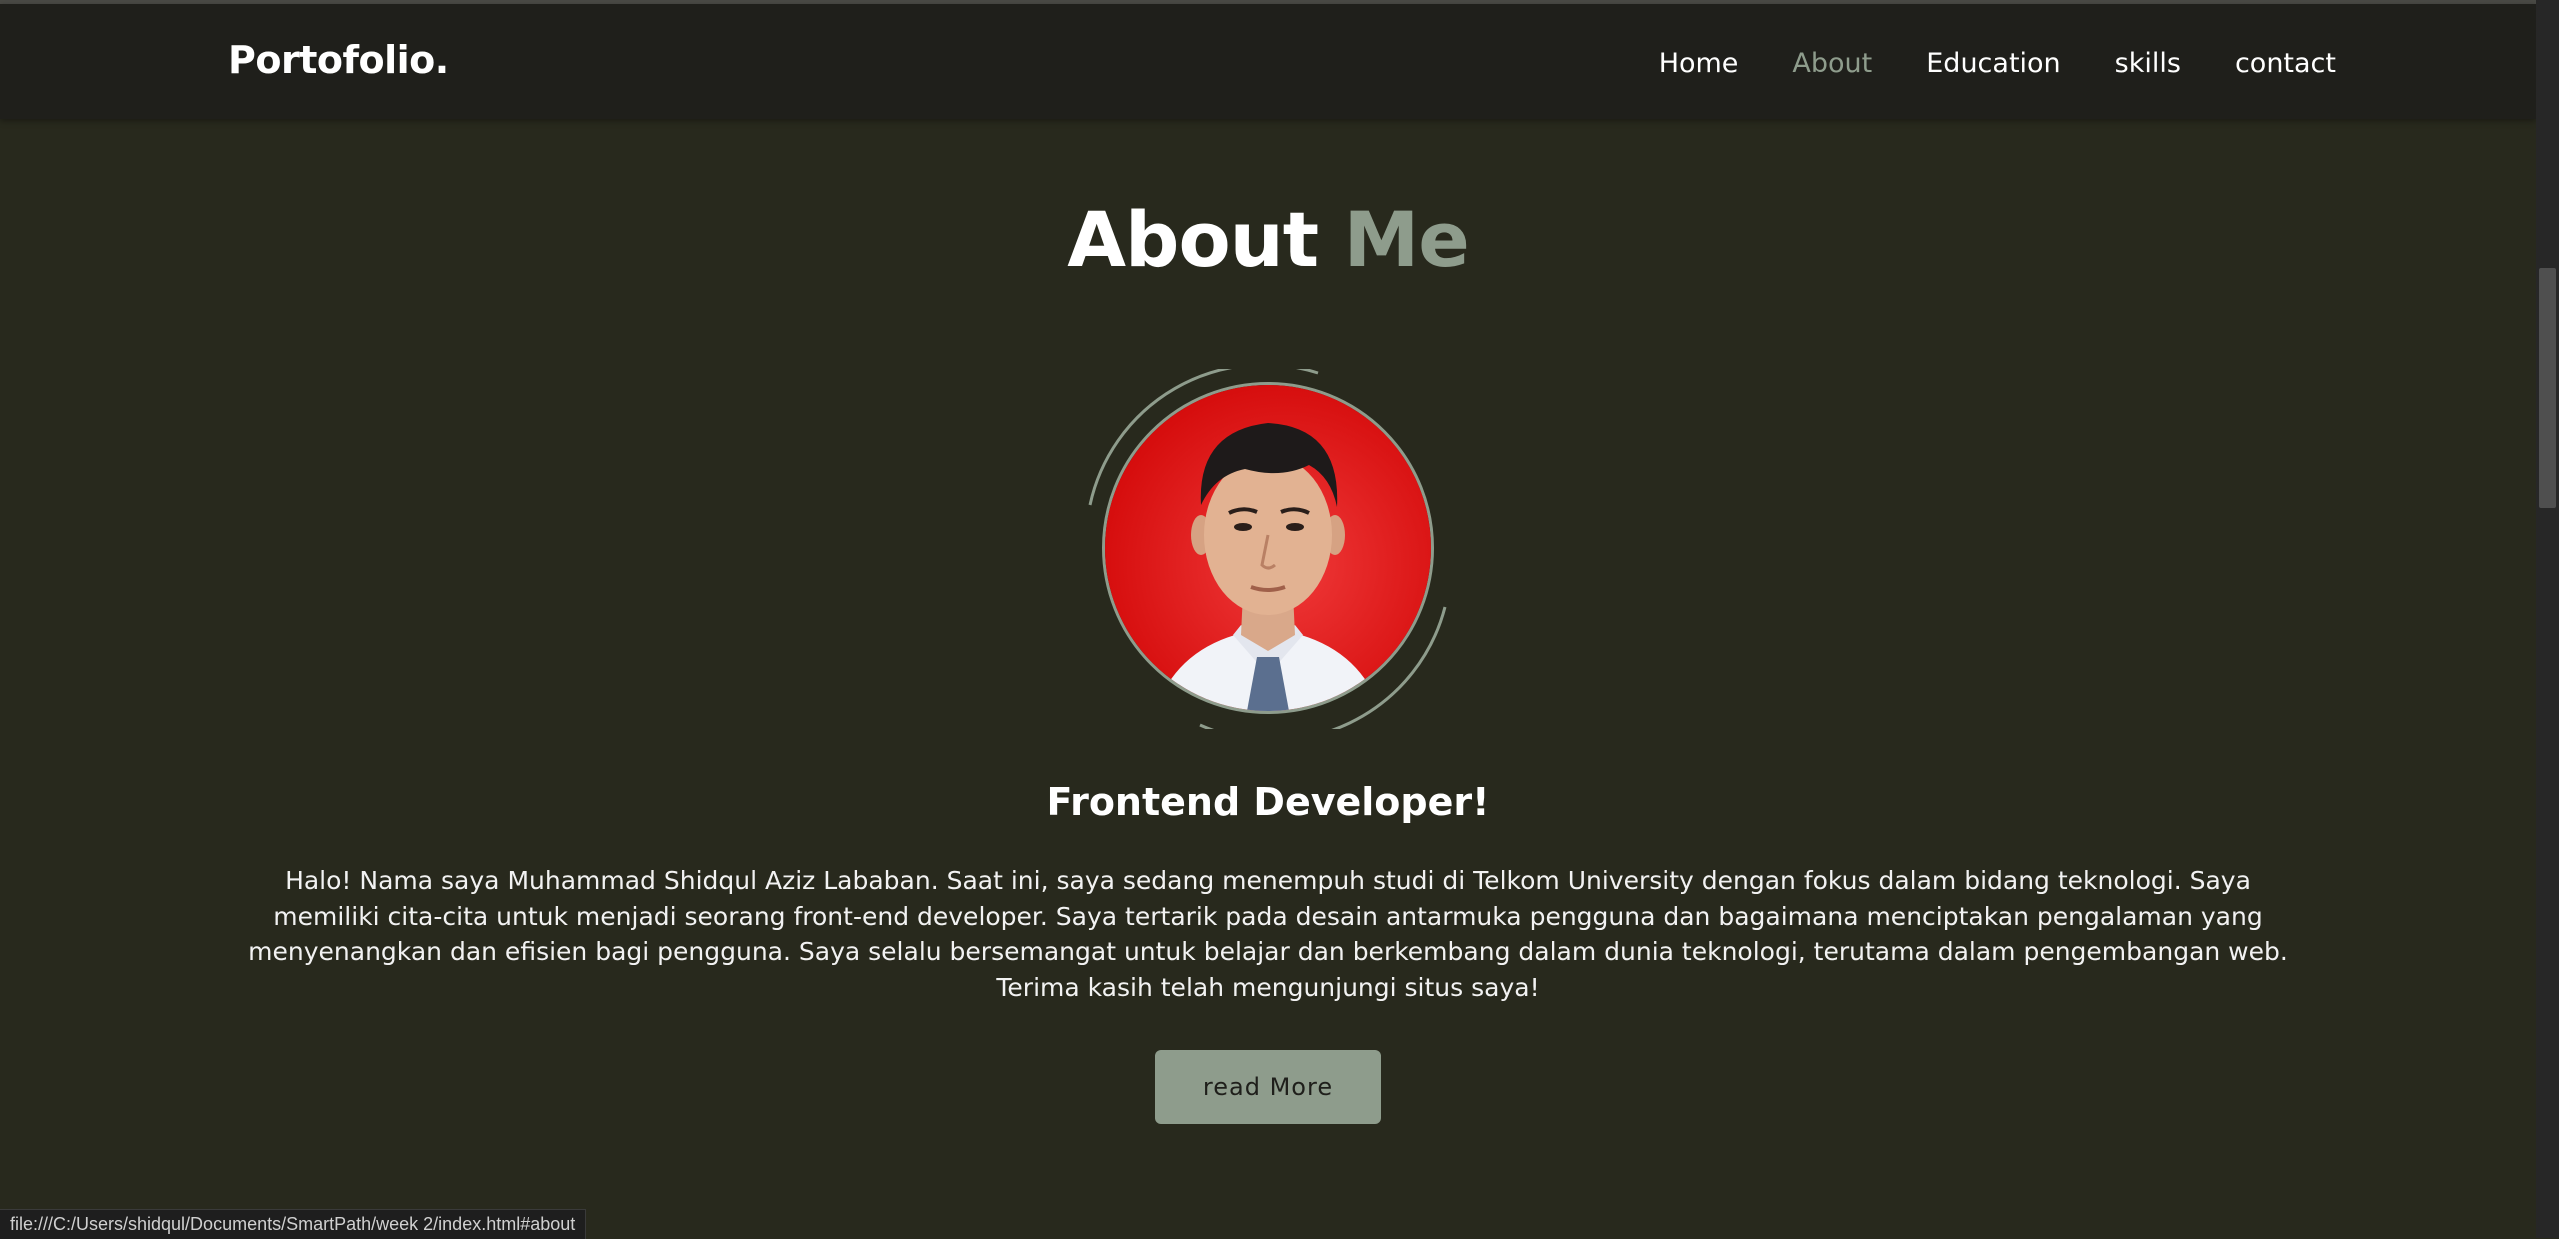 The width and height of the screenshot is (2559, 1239). What do you see at coordinates (1993, 63) in the screenshot?
I see `nav-item-education: Education` at bounding box center [1993, 63].